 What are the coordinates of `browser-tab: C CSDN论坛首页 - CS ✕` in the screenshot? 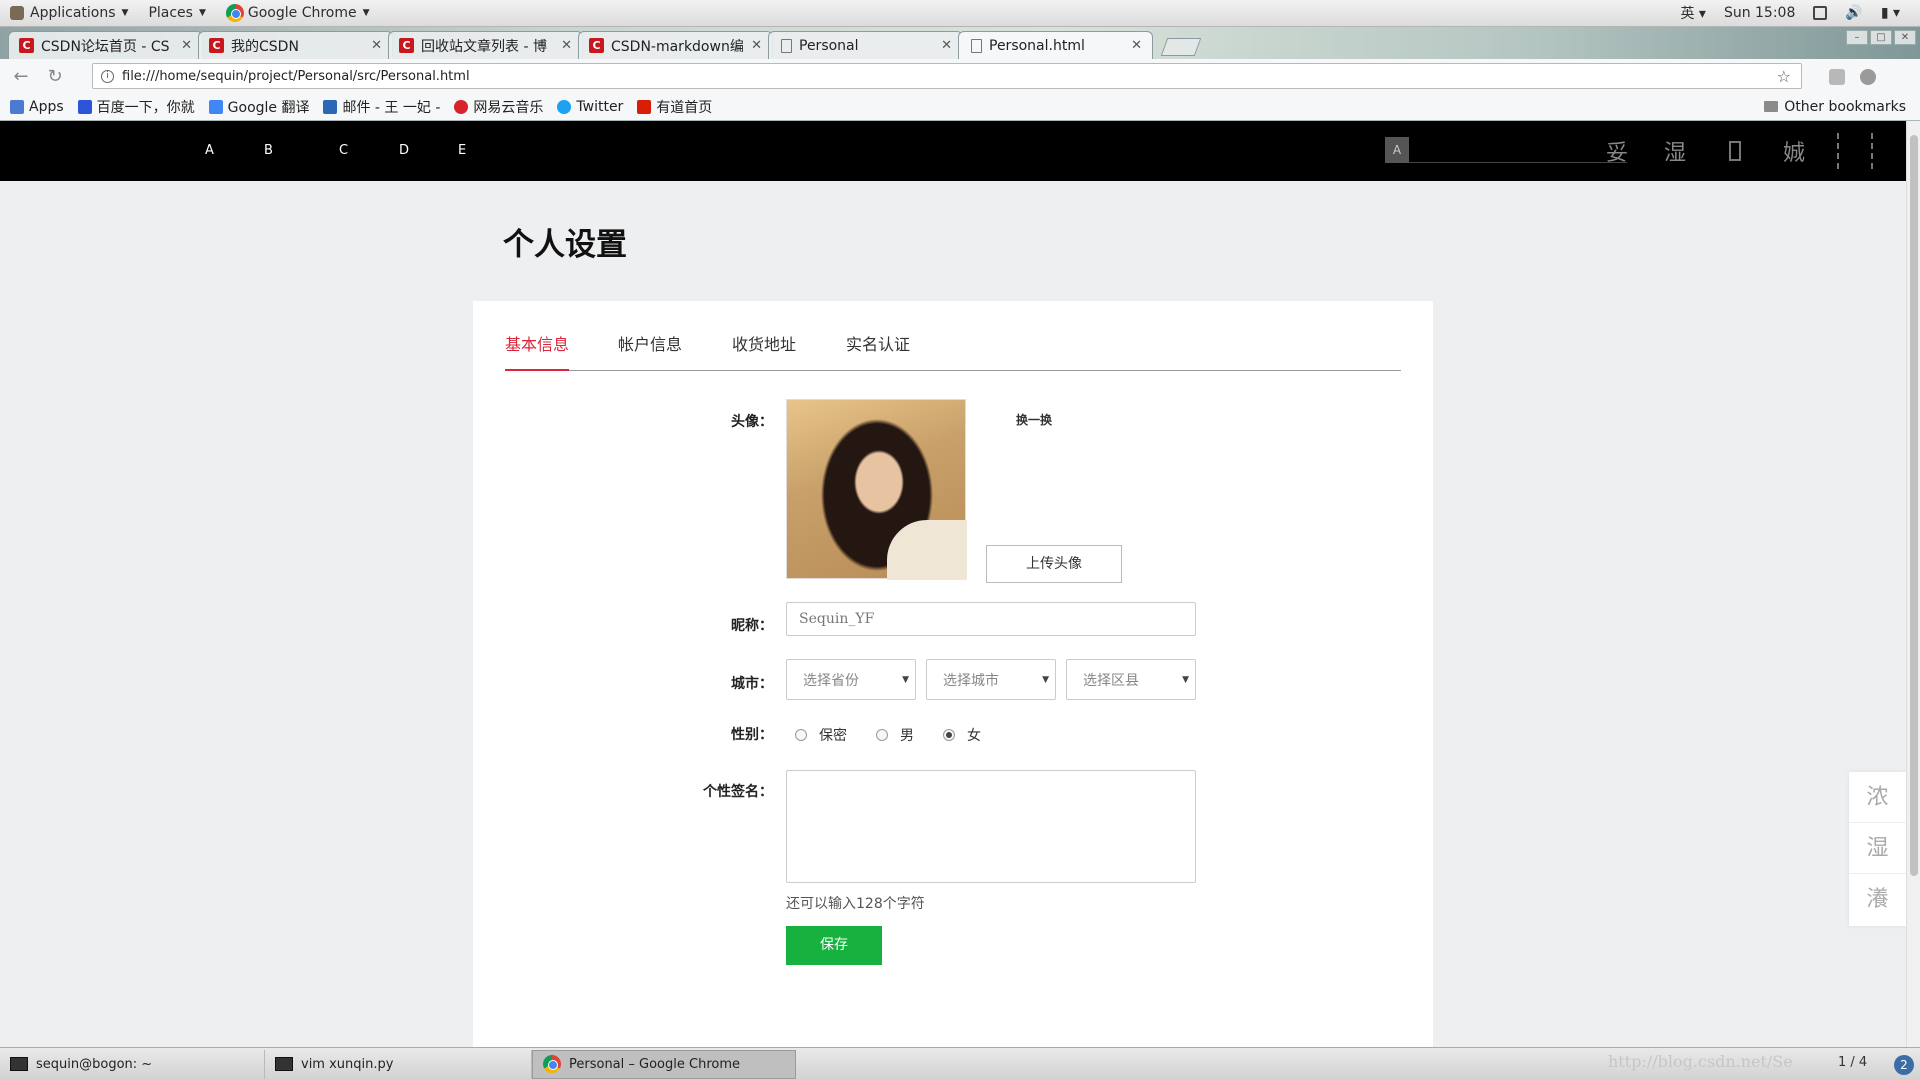 It's located at (105, 45).